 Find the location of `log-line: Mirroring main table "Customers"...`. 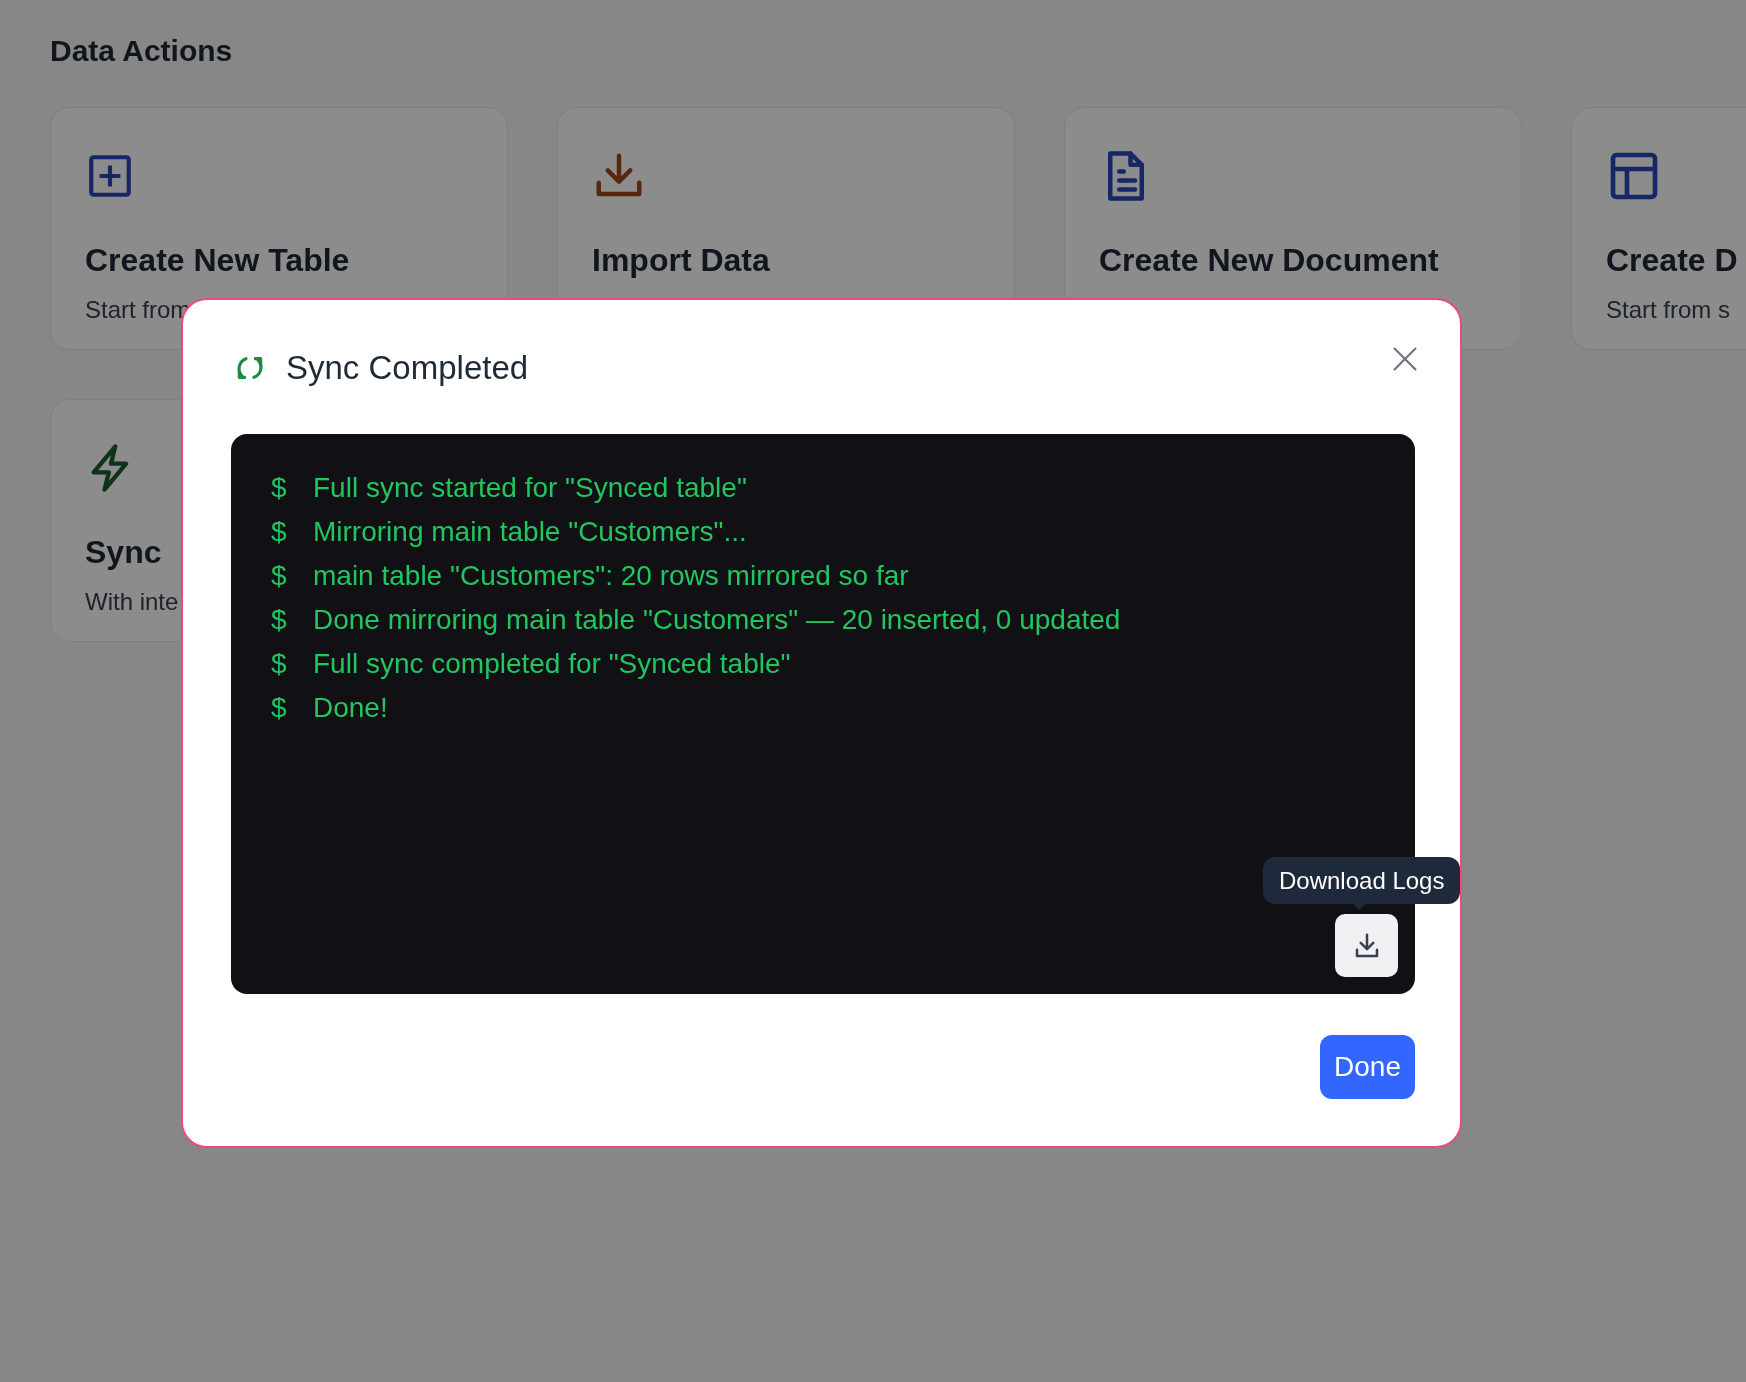

log-line: Mirroring main table "Customers"... is located at coordinates (530, 532).